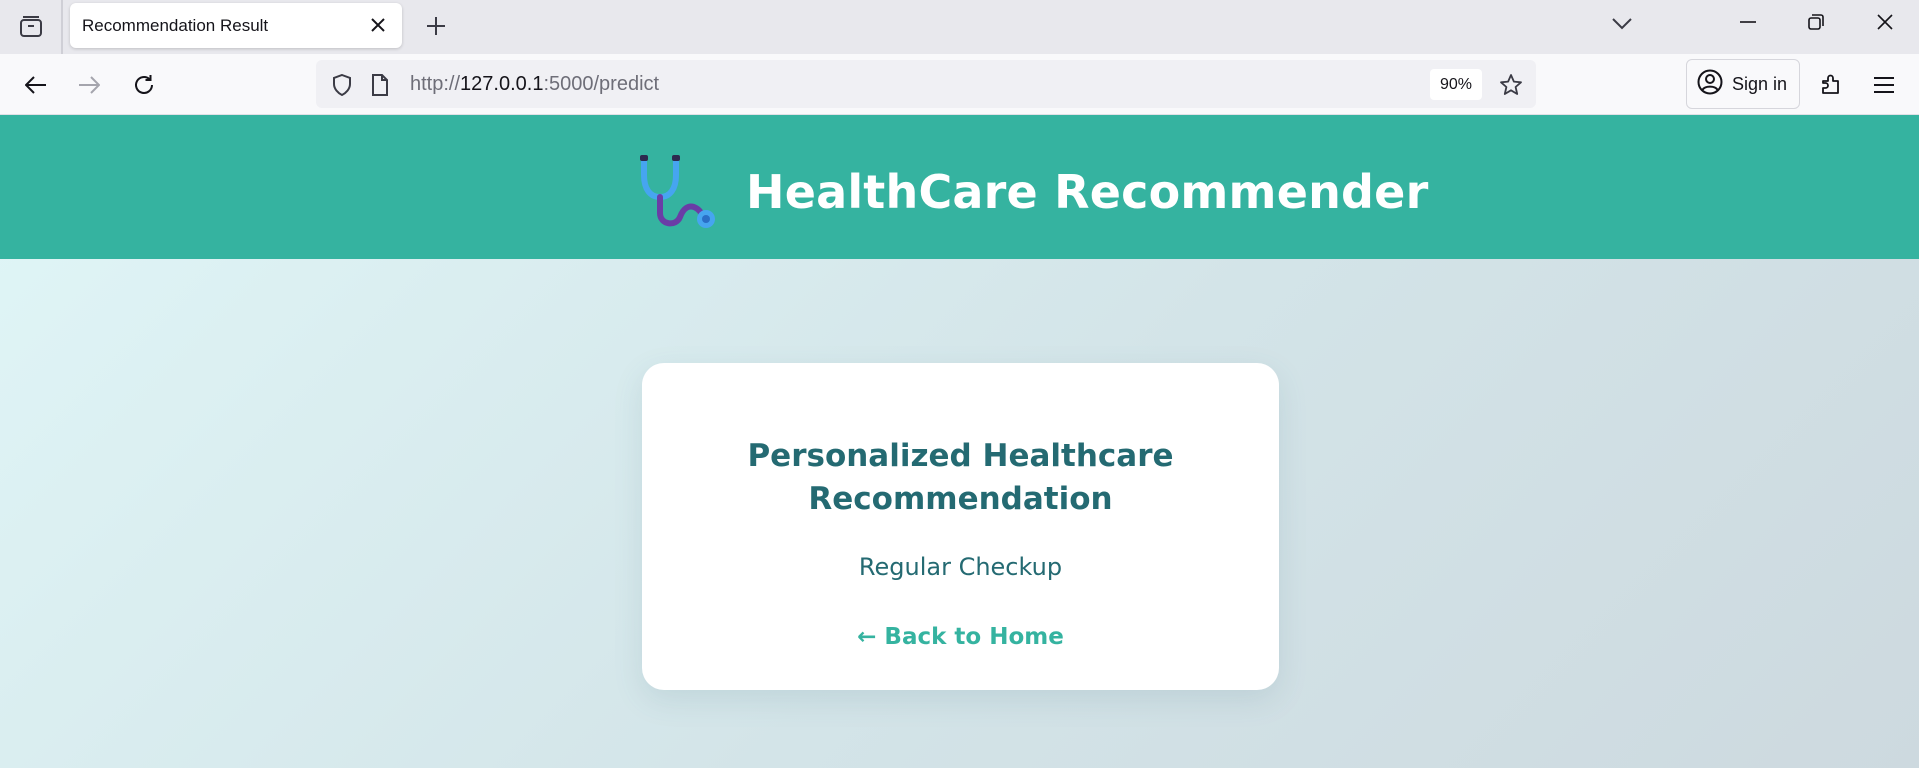 Image resolution: width=1919 pixels, height=768 pixels. Describe the element at coordinates (1884, 85) in the screenshot. I see `menu-icon` at that location.